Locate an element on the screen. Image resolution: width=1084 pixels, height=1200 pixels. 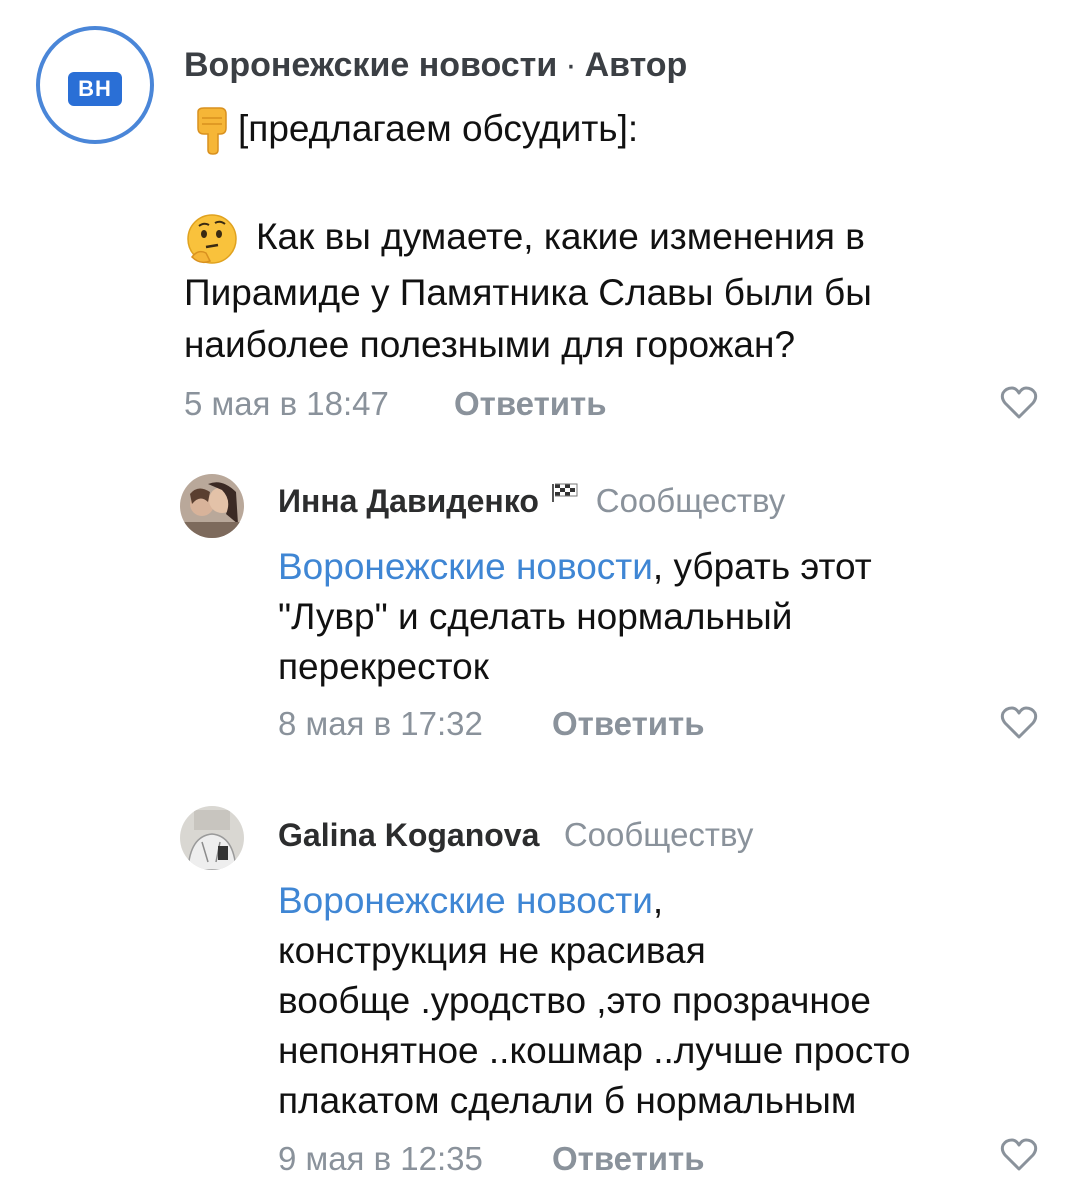
reply-text-line-1: Воронежские новости, убрать этот is located at coordinates (575, 566).